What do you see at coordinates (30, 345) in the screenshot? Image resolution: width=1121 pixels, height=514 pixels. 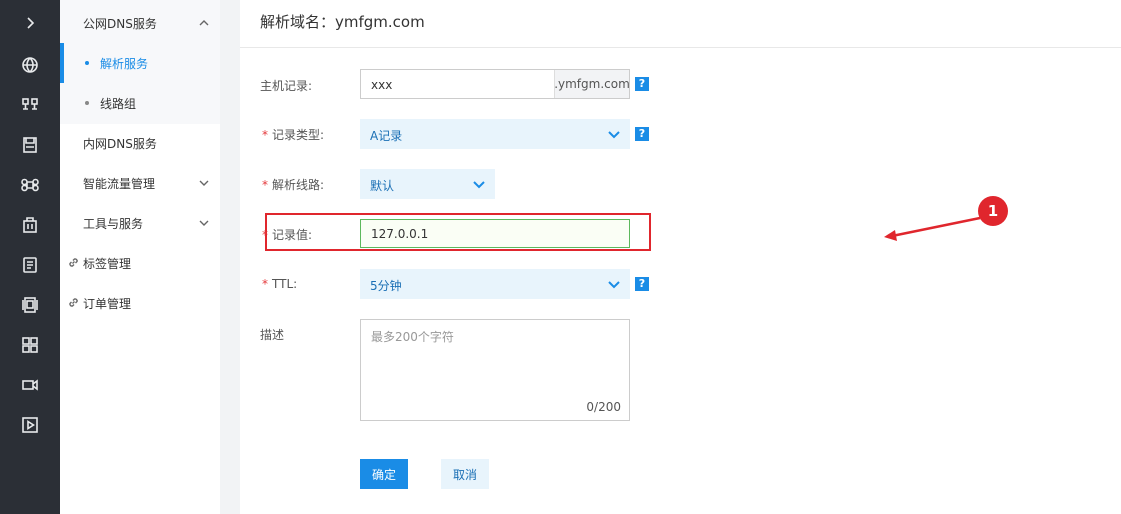 I see `dashboard-icon` at bounding box center [30, 345].